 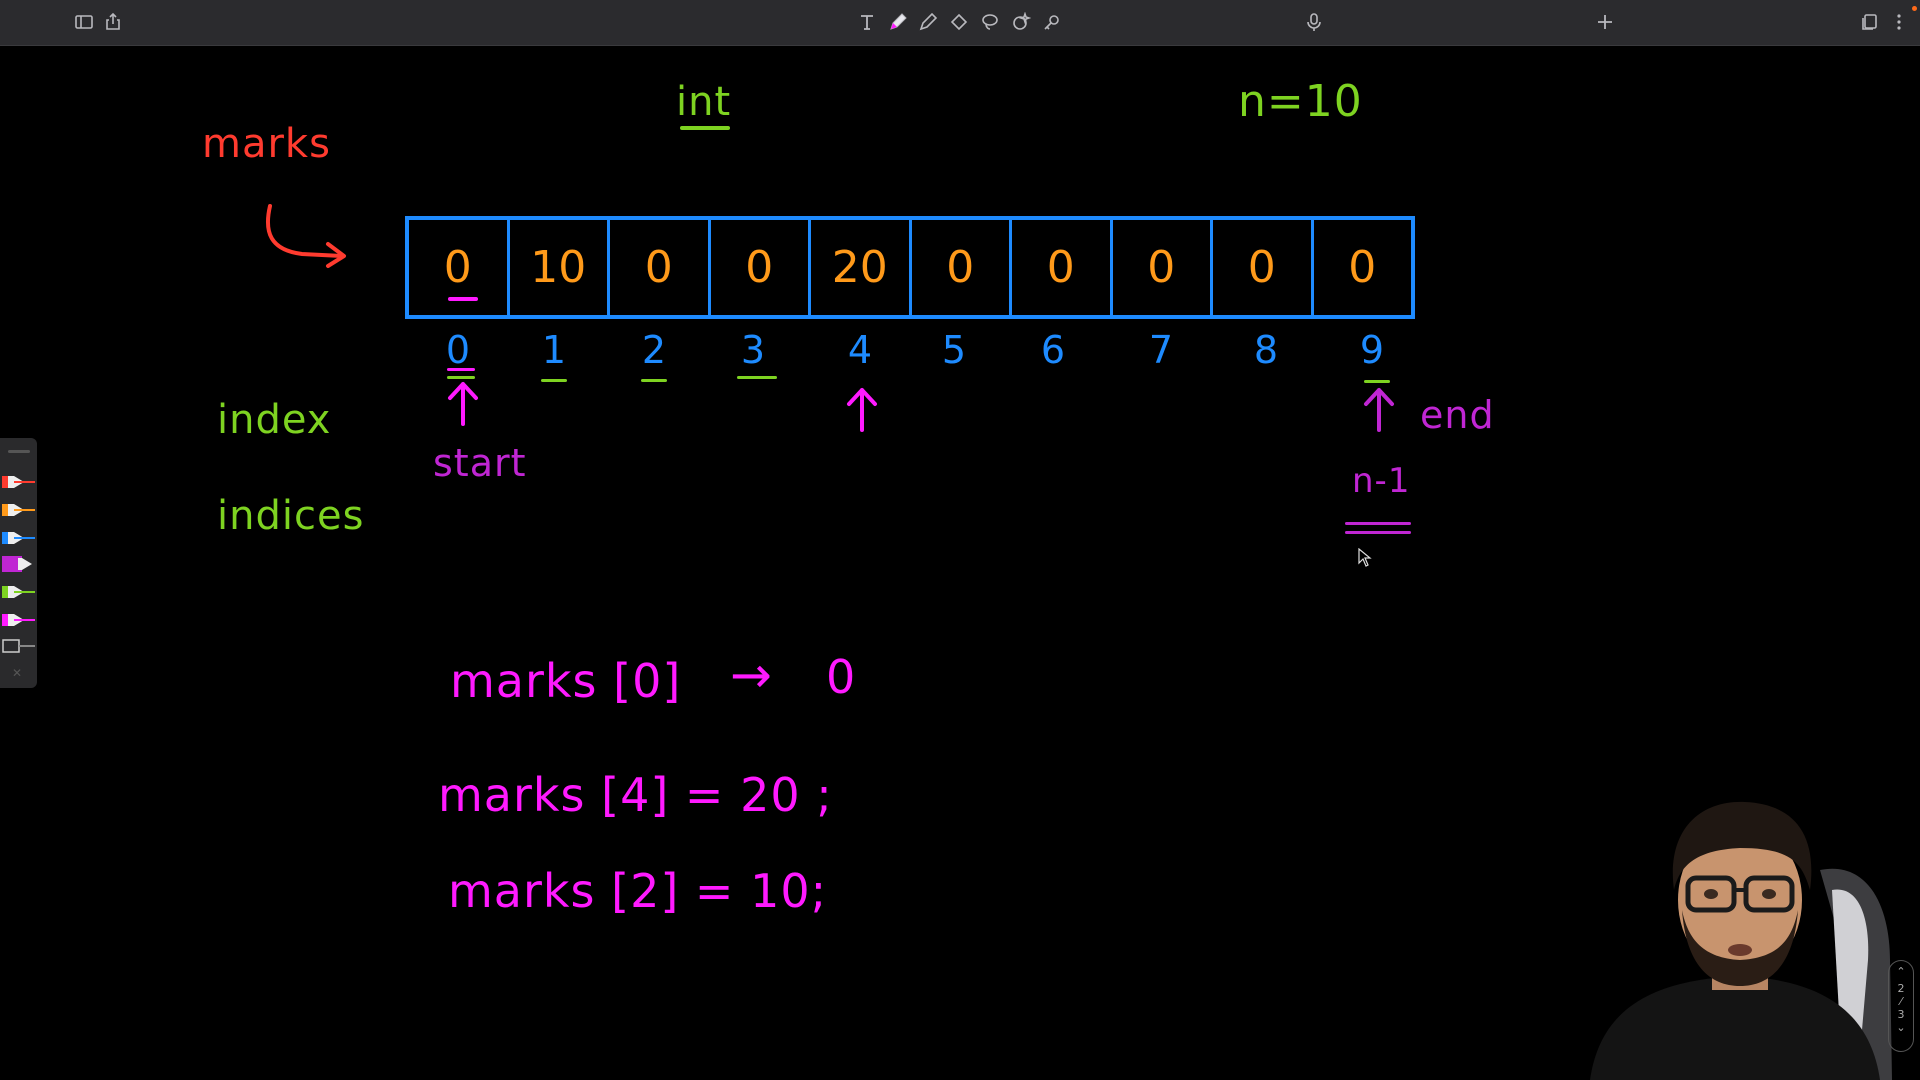 What do you see at coordinates (554, 380) in the screenshot?
I see `index-1-underline` at bounding box center [554, 380].